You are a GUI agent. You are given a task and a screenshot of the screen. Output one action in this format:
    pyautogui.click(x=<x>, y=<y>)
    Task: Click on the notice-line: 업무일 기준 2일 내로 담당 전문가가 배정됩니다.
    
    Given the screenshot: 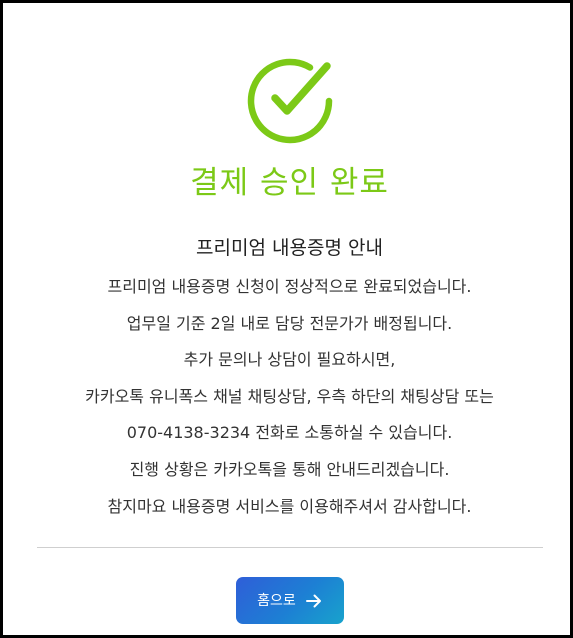 What is the action you would take?
    pyautogui.click(x=289, y=323)
    